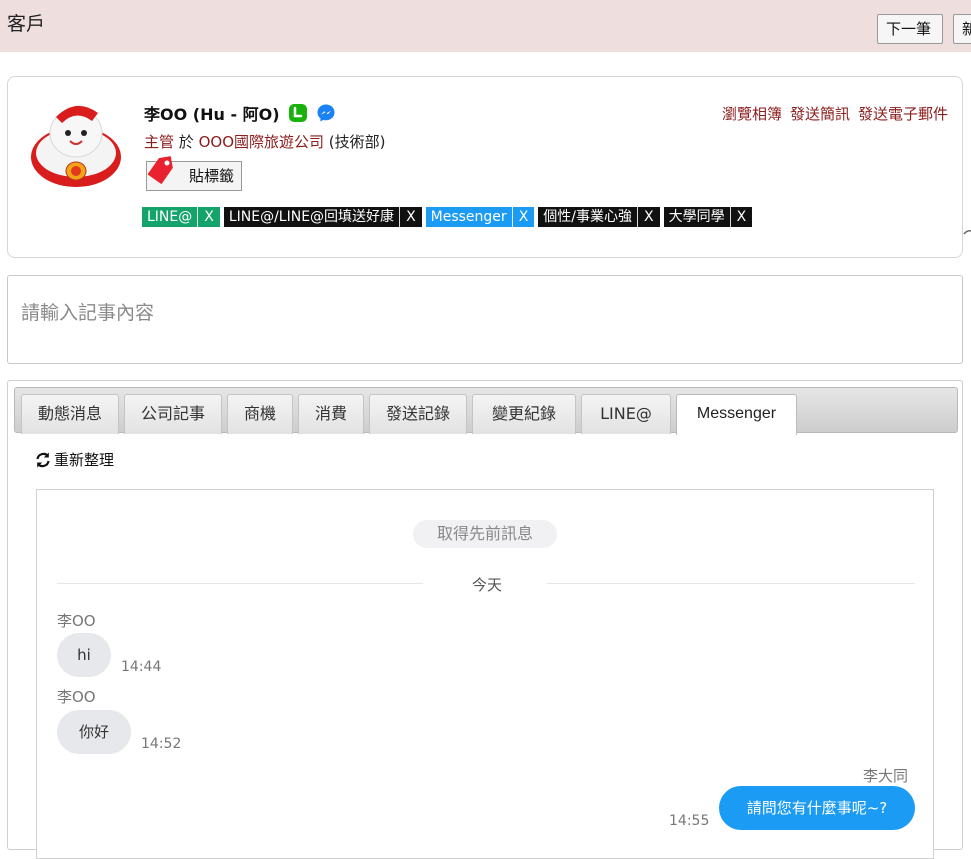  Describe the element at coordinates (962, 29) in the screenshot. I see `new-record-button: 新增` at that location.